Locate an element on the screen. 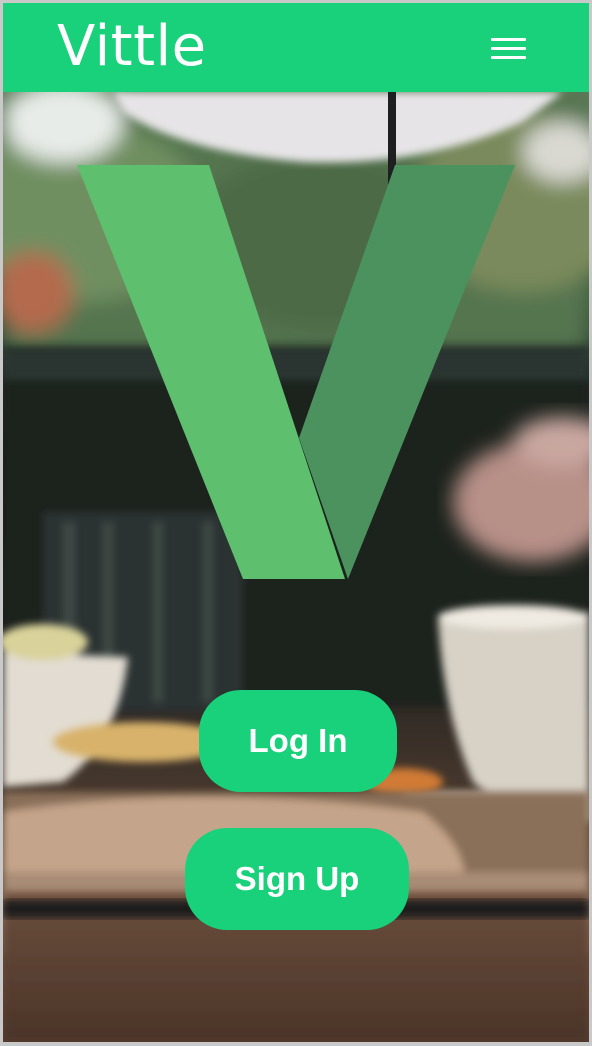  sign-up-button: Sign Up is located at coordinates (297, 879).